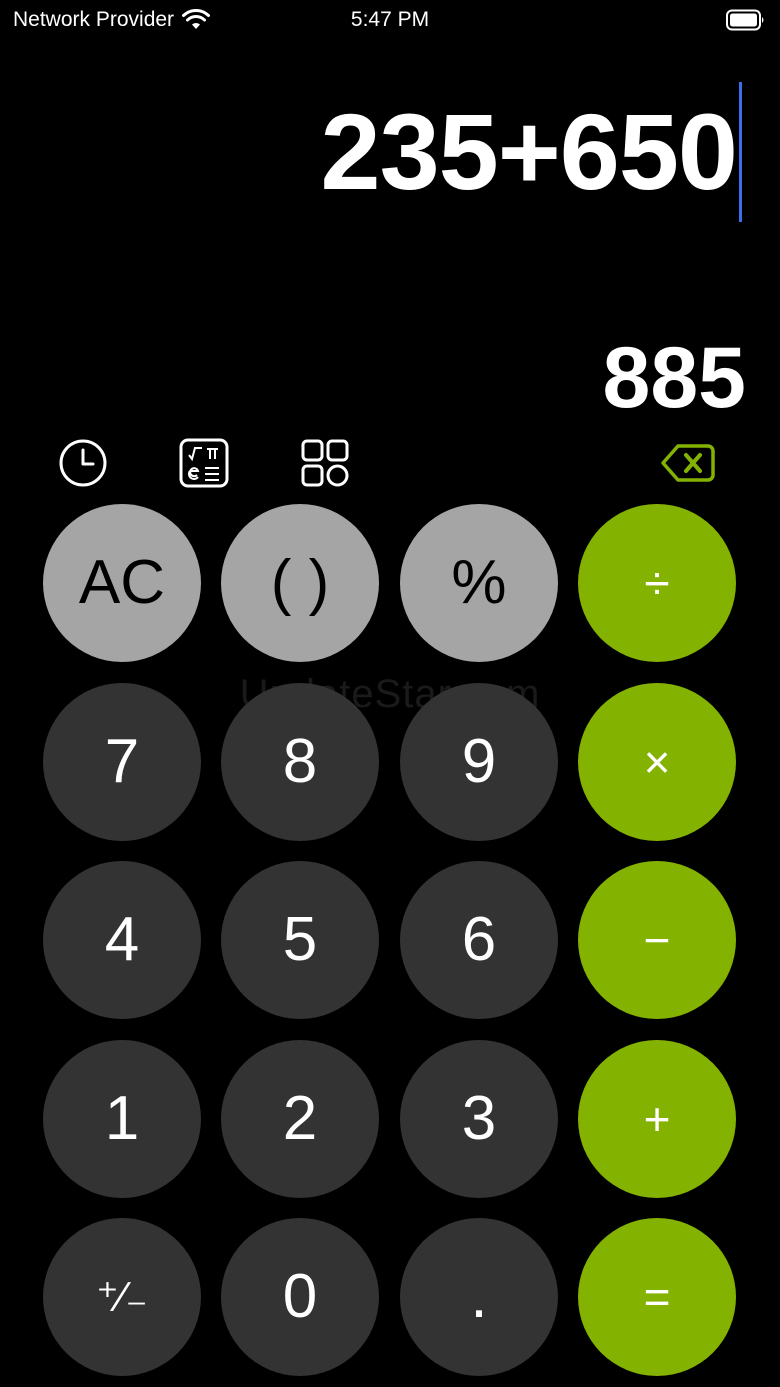 The image size is (780, 1387). Describe the element at coordinates (674, 378) in the screenshot. I see `result-preview: 885` at that location.